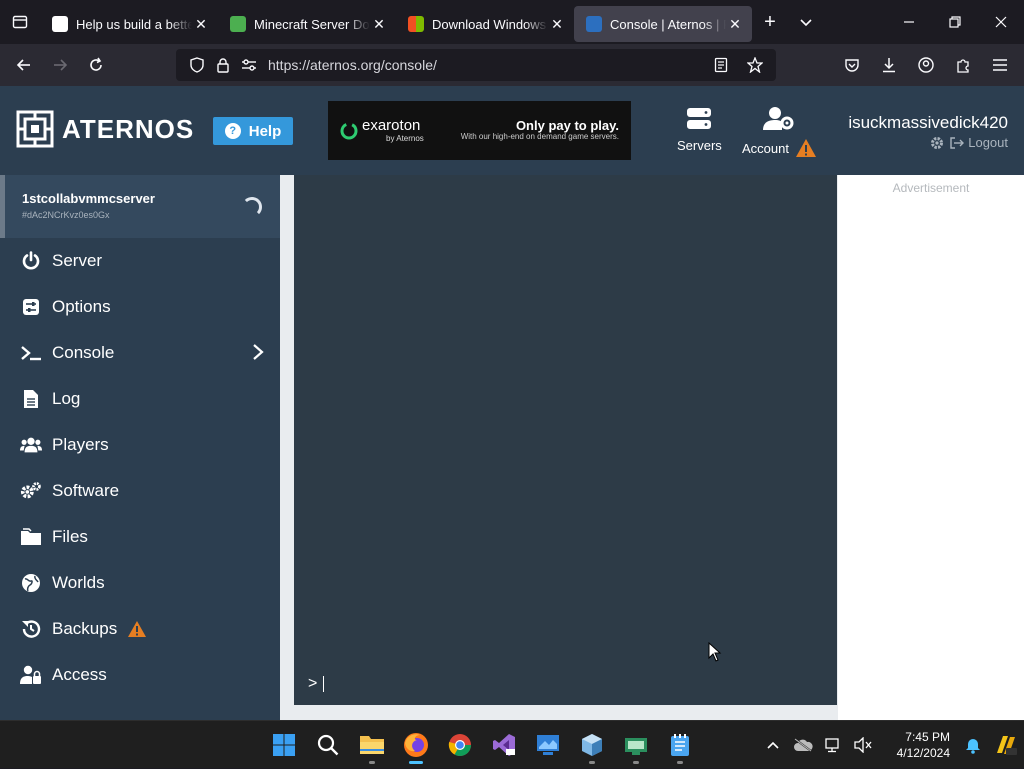  Describe the element at coordinates (31, 353) in the screenshot. I see `terminal-icon` at that location.